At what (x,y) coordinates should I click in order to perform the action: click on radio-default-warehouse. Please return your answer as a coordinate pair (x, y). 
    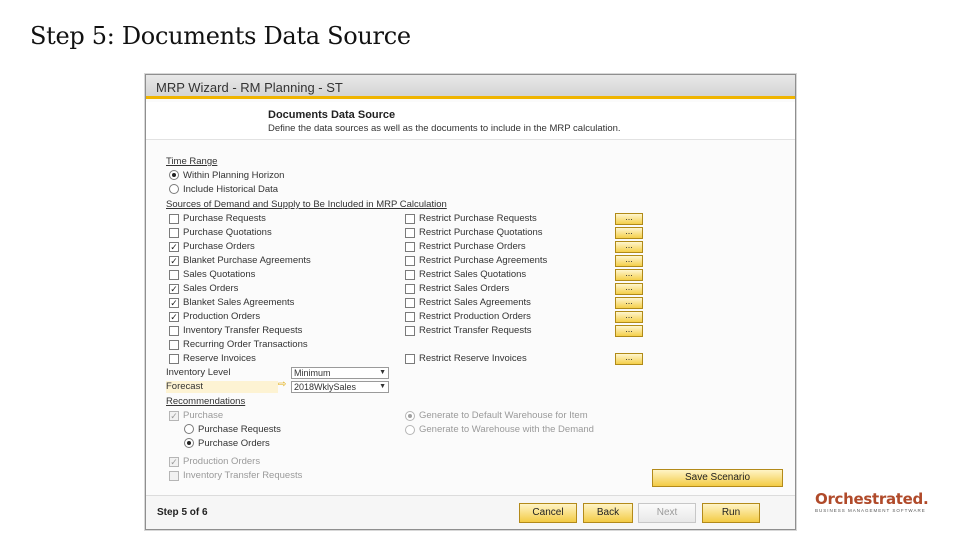
    Looking at the image, I should click on (410, 416).